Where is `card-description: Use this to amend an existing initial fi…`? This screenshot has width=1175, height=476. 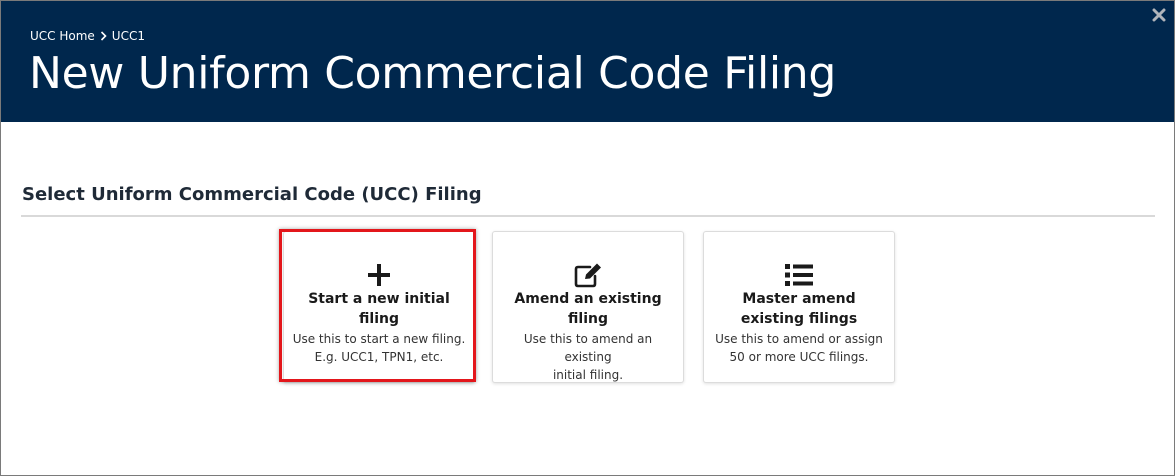
card-description: Use this to amend an existing initial fi… is located at coordinates (588, 357).